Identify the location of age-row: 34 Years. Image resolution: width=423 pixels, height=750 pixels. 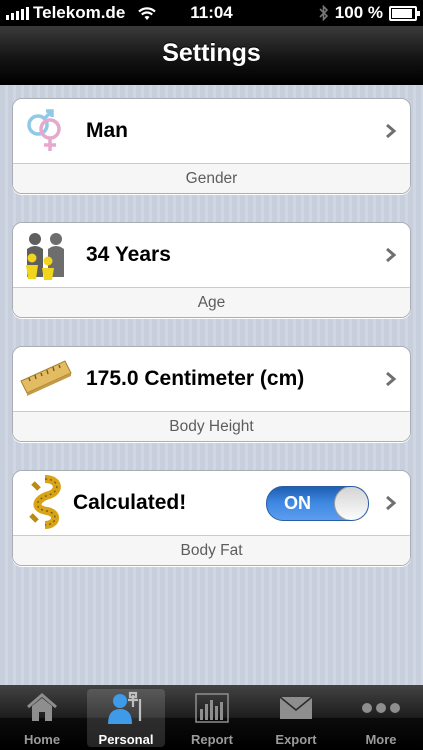
(211, 255).